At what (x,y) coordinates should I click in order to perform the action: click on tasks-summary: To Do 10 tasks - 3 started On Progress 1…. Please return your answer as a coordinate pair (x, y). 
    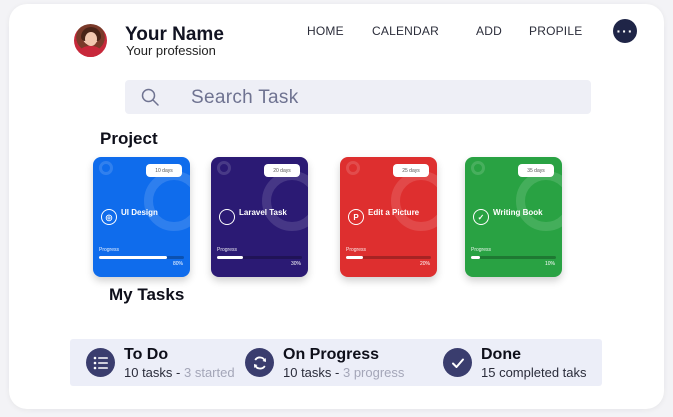
    Looking at the image, I should click on (336, 362).